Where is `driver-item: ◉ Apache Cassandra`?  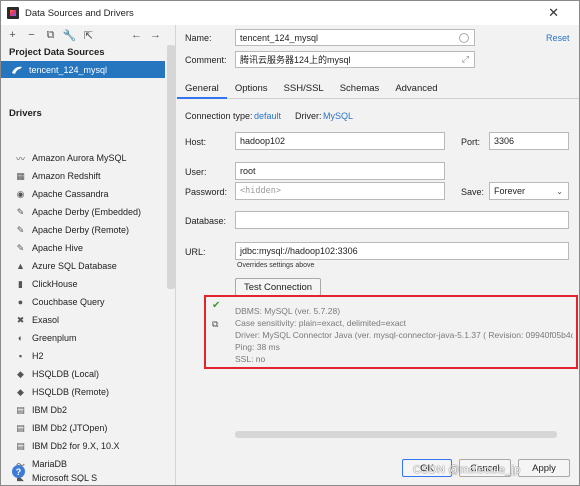 driver-item: ◉ Apache Cassandra is located at coordinates (84, 194).